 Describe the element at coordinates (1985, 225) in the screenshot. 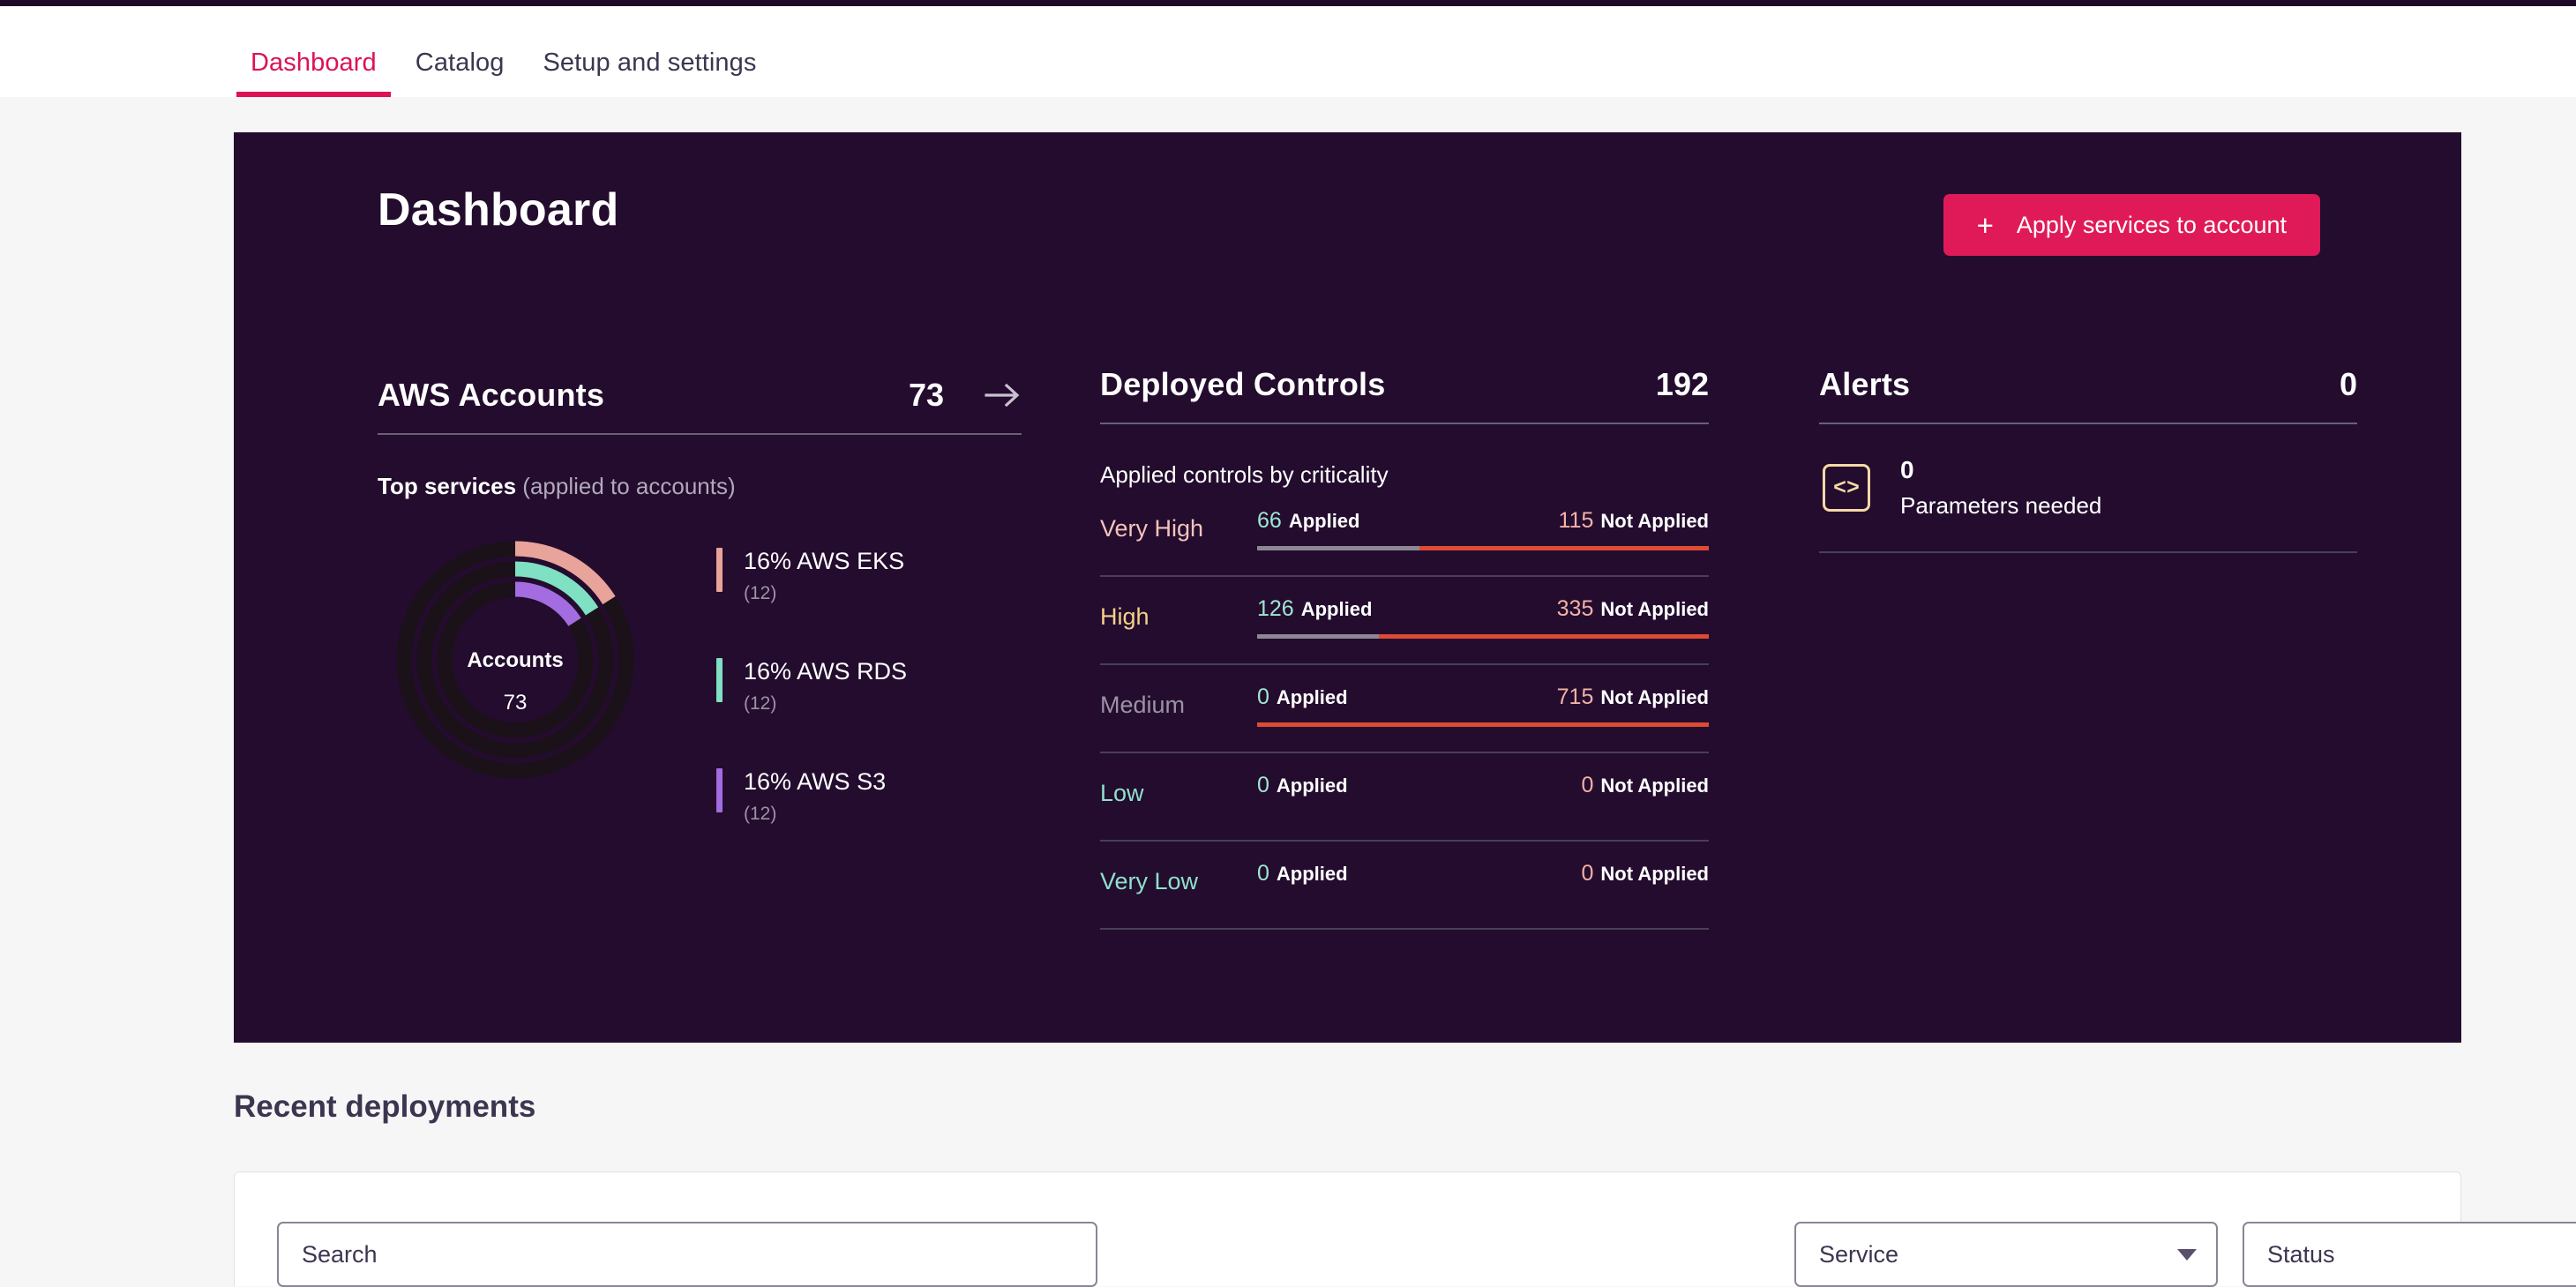

I see `plus-icon: +` at that location.